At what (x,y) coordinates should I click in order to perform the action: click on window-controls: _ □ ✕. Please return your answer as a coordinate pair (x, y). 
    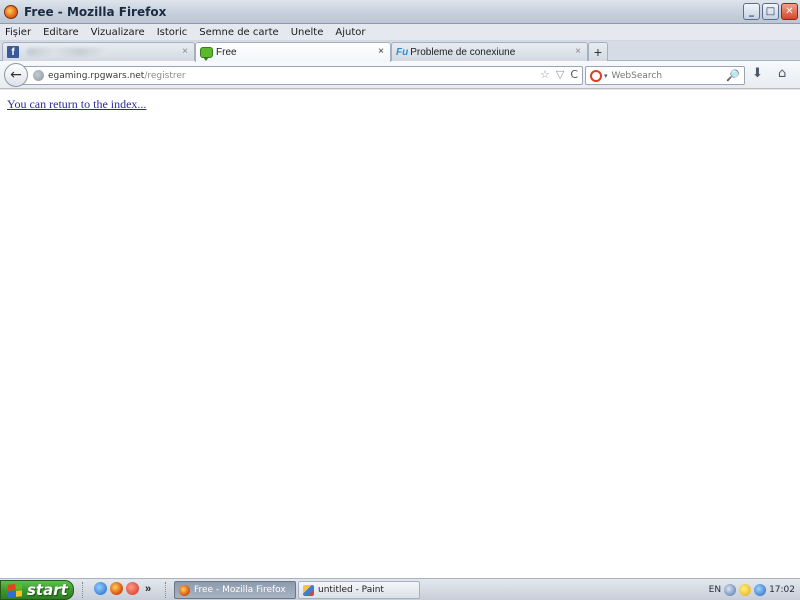
    Looking at the image, I should click on (770, 11).